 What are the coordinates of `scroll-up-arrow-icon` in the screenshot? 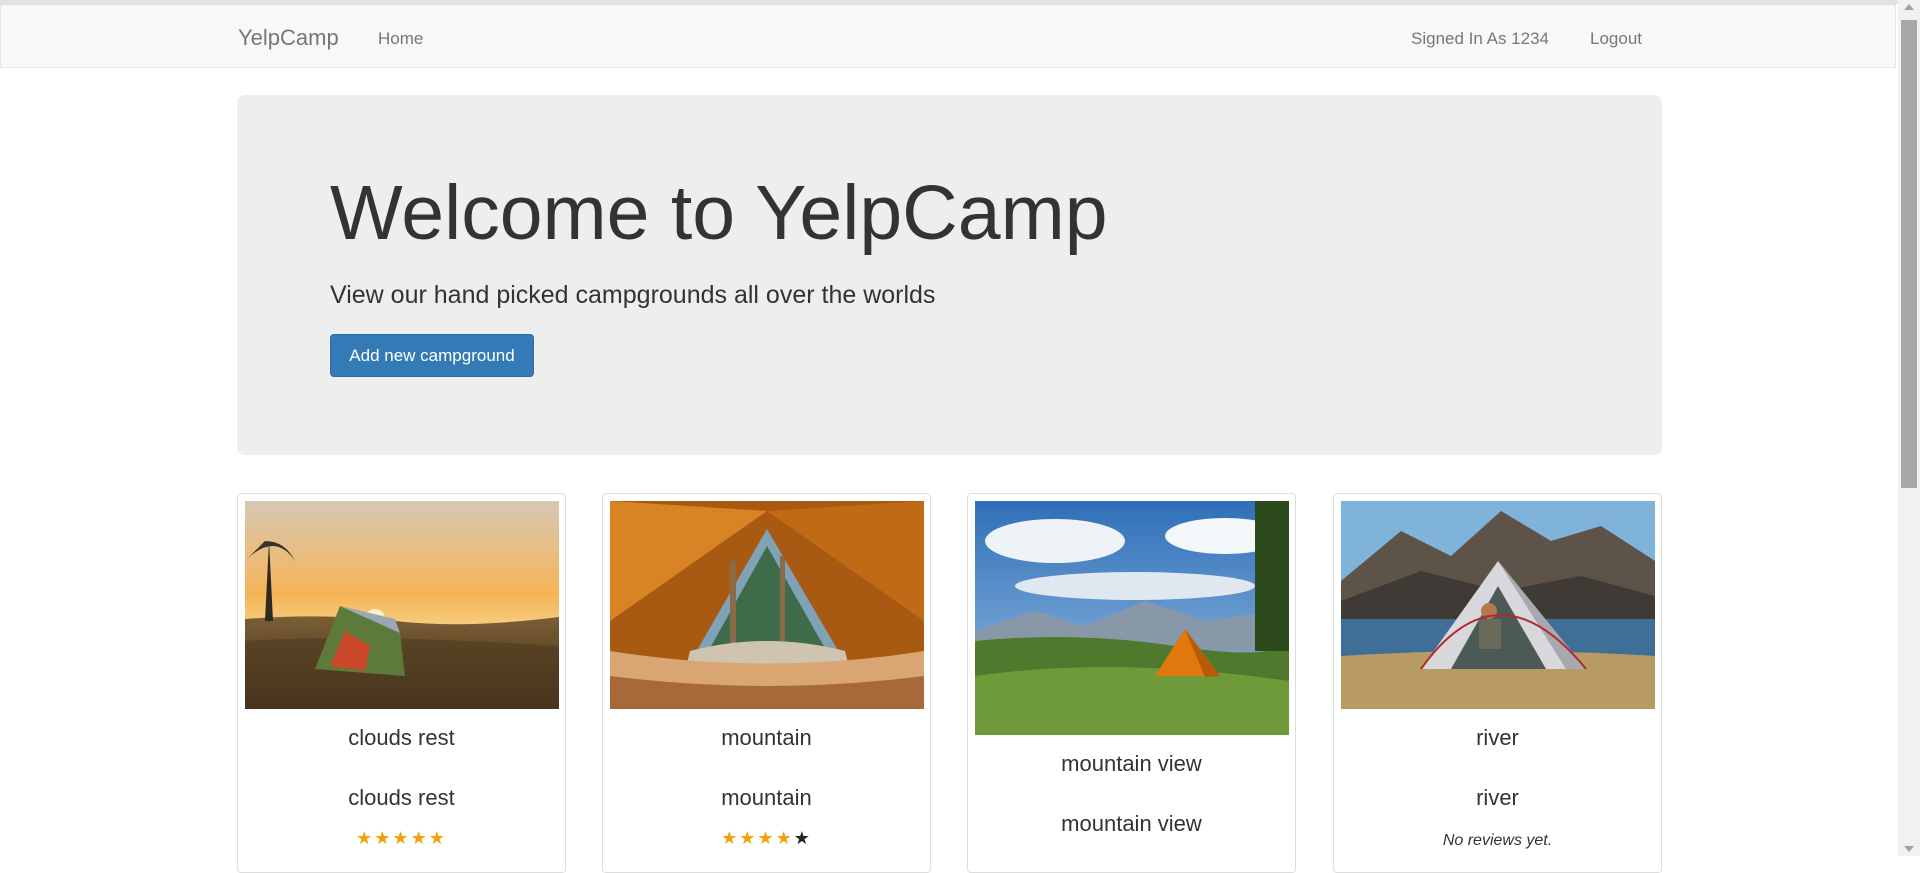 It's located at (1909, 7).